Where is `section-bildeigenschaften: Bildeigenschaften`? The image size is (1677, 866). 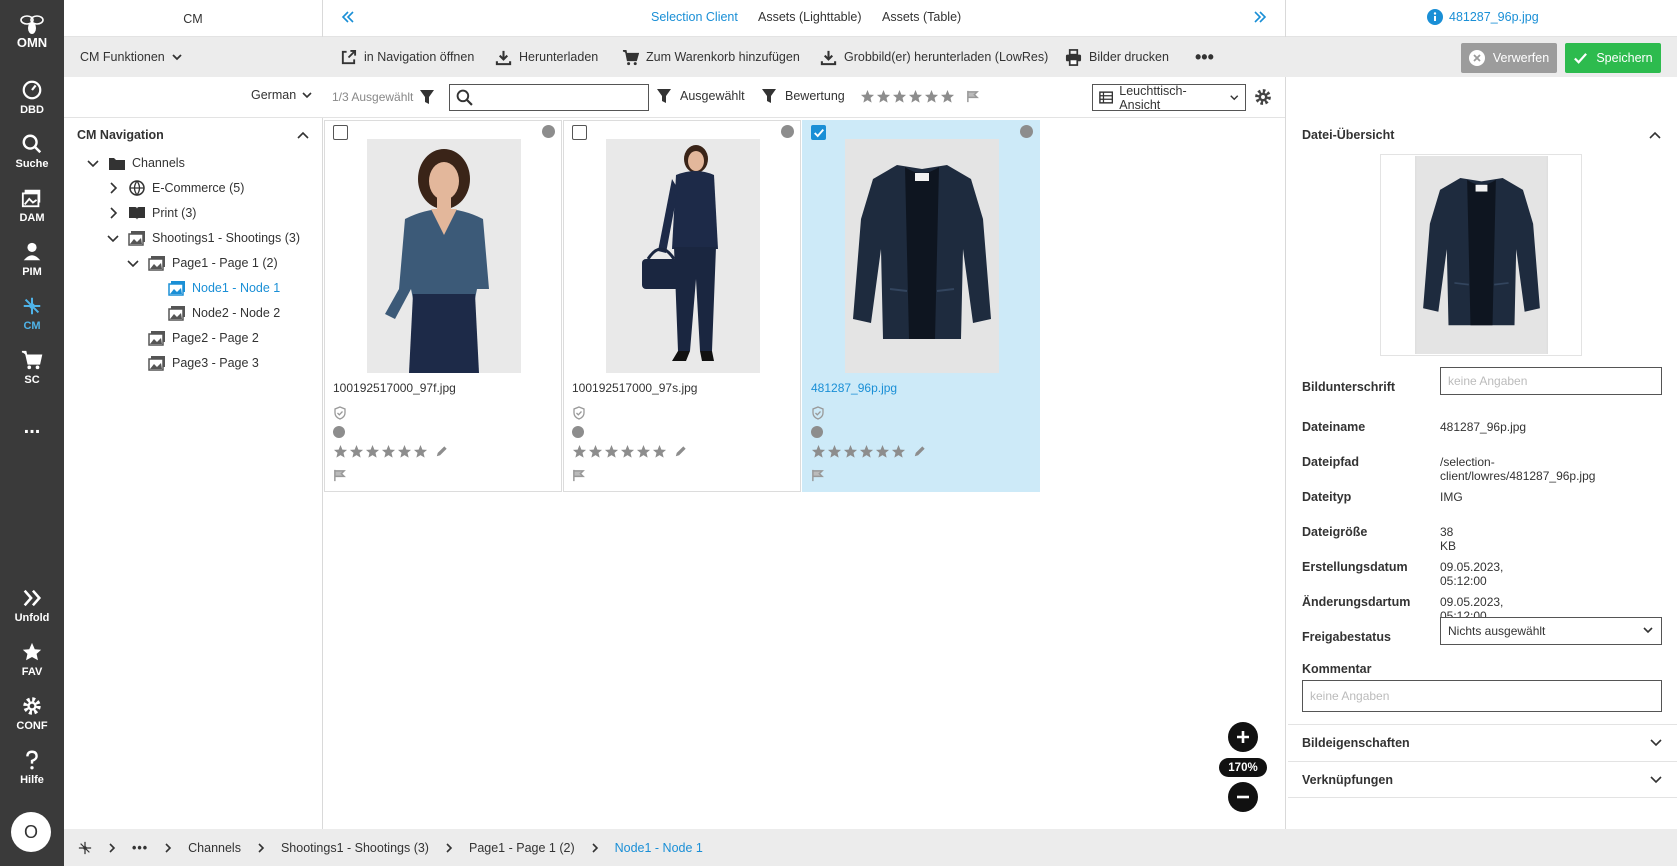 section-bildeigenschaften: Bildeigenschaften is located at coordinates (1482, 742).